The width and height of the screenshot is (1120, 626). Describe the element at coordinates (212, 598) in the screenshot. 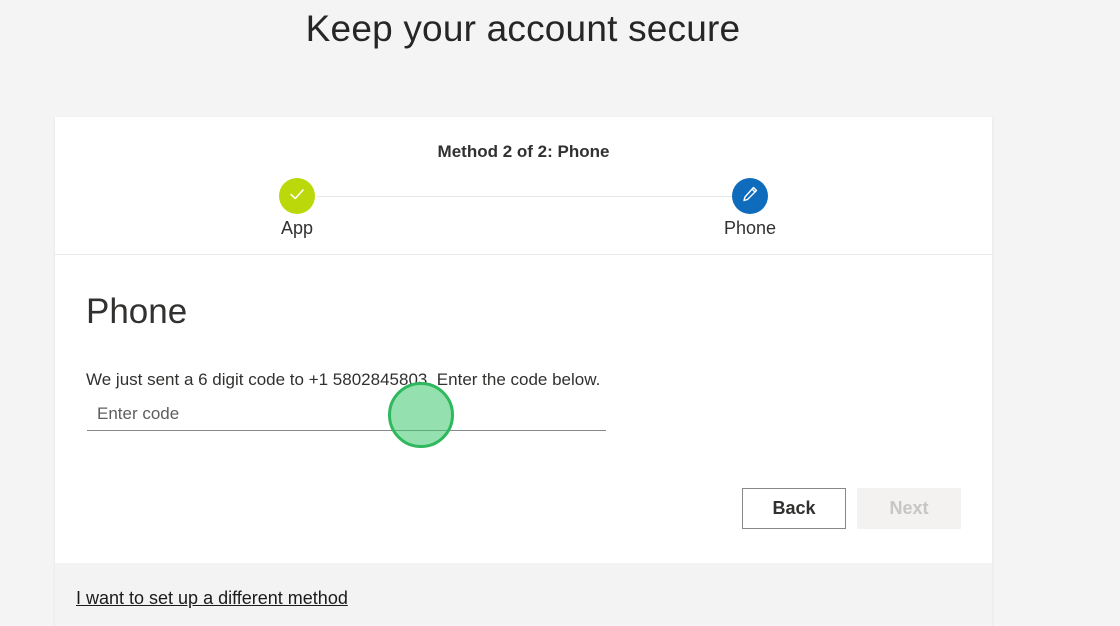

I see `different-method-link: I want to set up a different method` at that location.